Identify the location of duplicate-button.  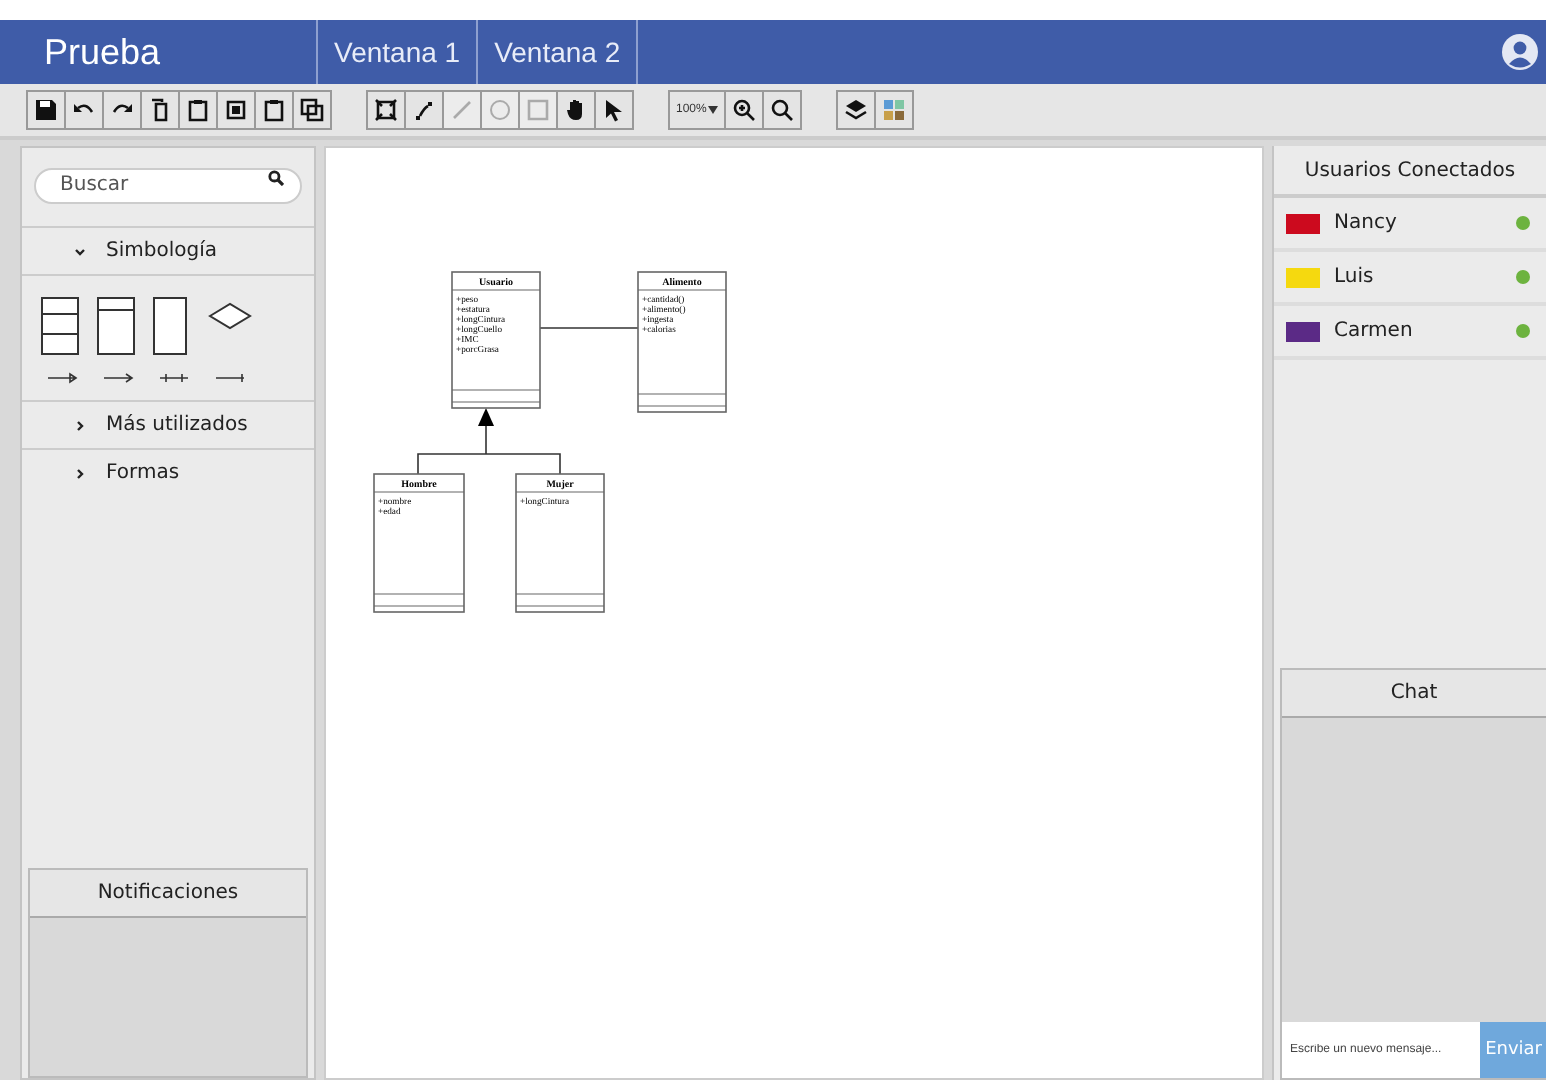
(312, 110).